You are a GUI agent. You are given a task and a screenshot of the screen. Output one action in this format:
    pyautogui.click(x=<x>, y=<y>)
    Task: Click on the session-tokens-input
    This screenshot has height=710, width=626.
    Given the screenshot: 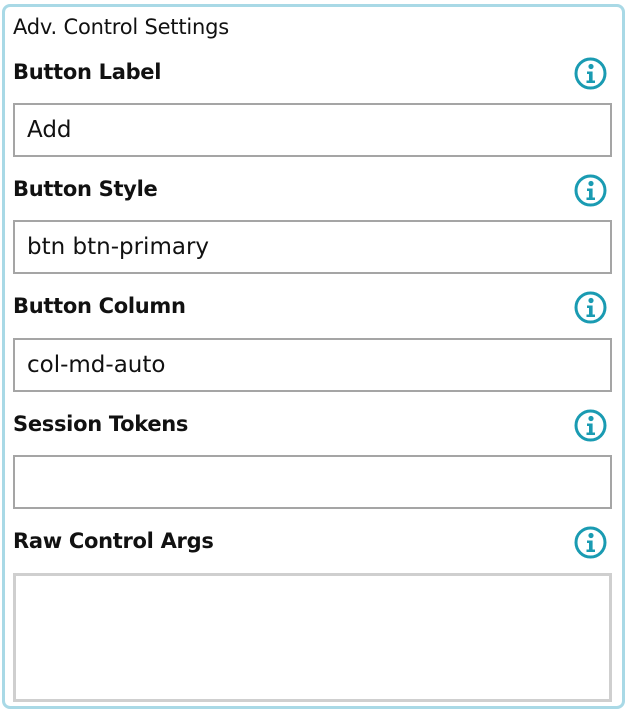 What is the action you would take?
    pyautogui.click(x=312, y=482)
    